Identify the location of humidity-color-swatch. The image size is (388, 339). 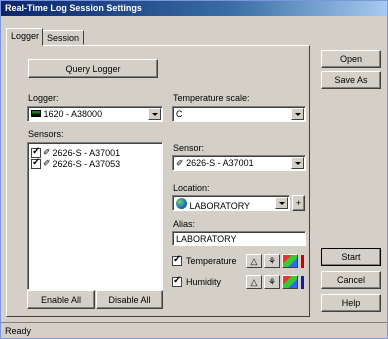
(302, 282).